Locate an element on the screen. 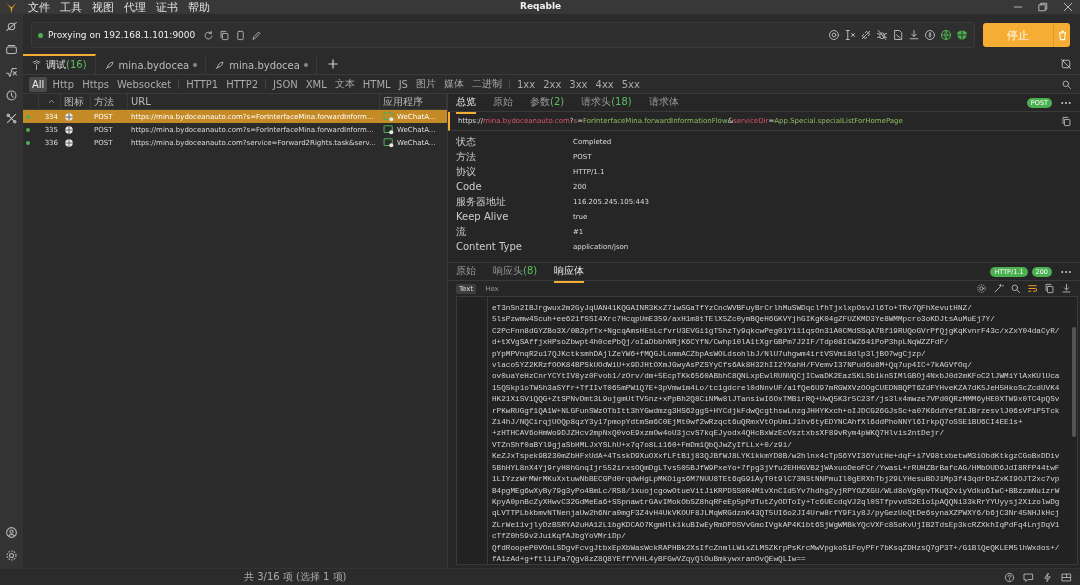  field-label: 状态 is located at coordinates (466, 141).